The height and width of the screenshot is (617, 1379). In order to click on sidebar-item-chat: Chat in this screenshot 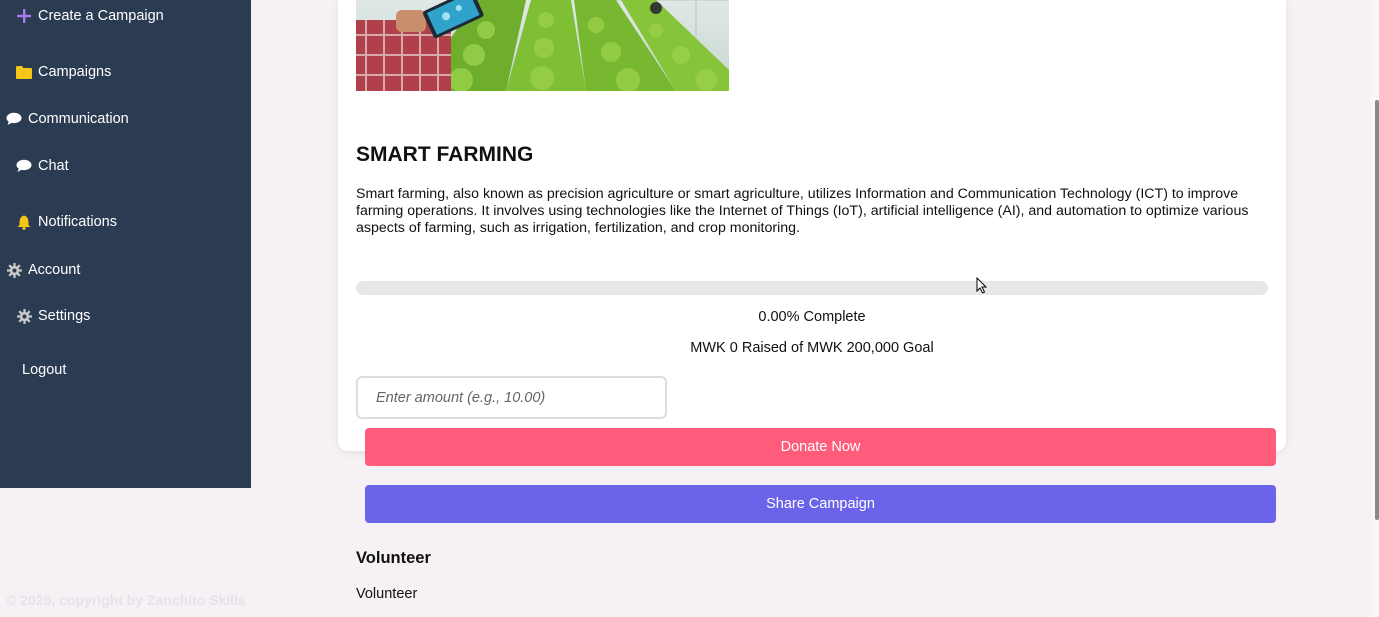, I will do `click(42, 166)`.